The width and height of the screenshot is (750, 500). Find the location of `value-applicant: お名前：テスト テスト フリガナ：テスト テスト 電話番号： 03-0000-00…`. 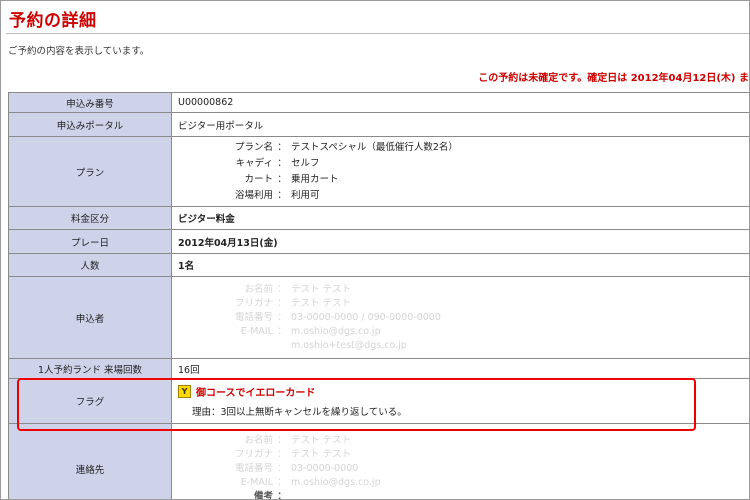

value-applicant: お名前：テスト テスト フリガナ：テスト テスト 電話番号： 03-0000-00… is located at coordinates (460, 317).